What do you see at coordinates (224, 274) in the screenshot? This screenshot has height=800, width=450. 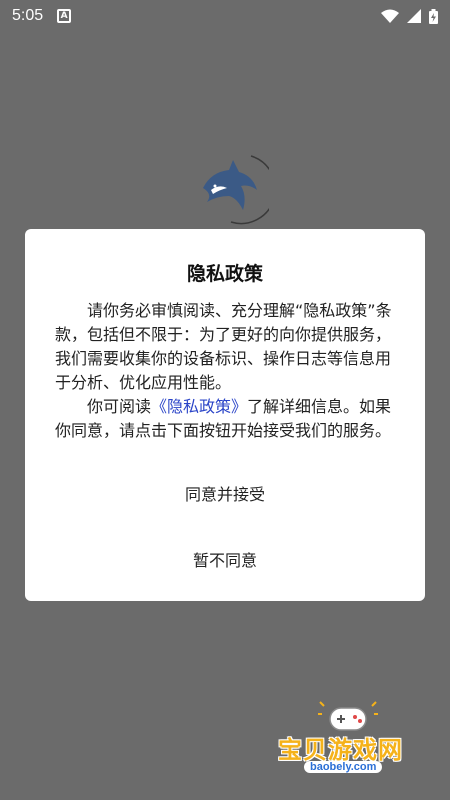 I see `dialog-title: 隐私政策` at bounding box center [224, 274].